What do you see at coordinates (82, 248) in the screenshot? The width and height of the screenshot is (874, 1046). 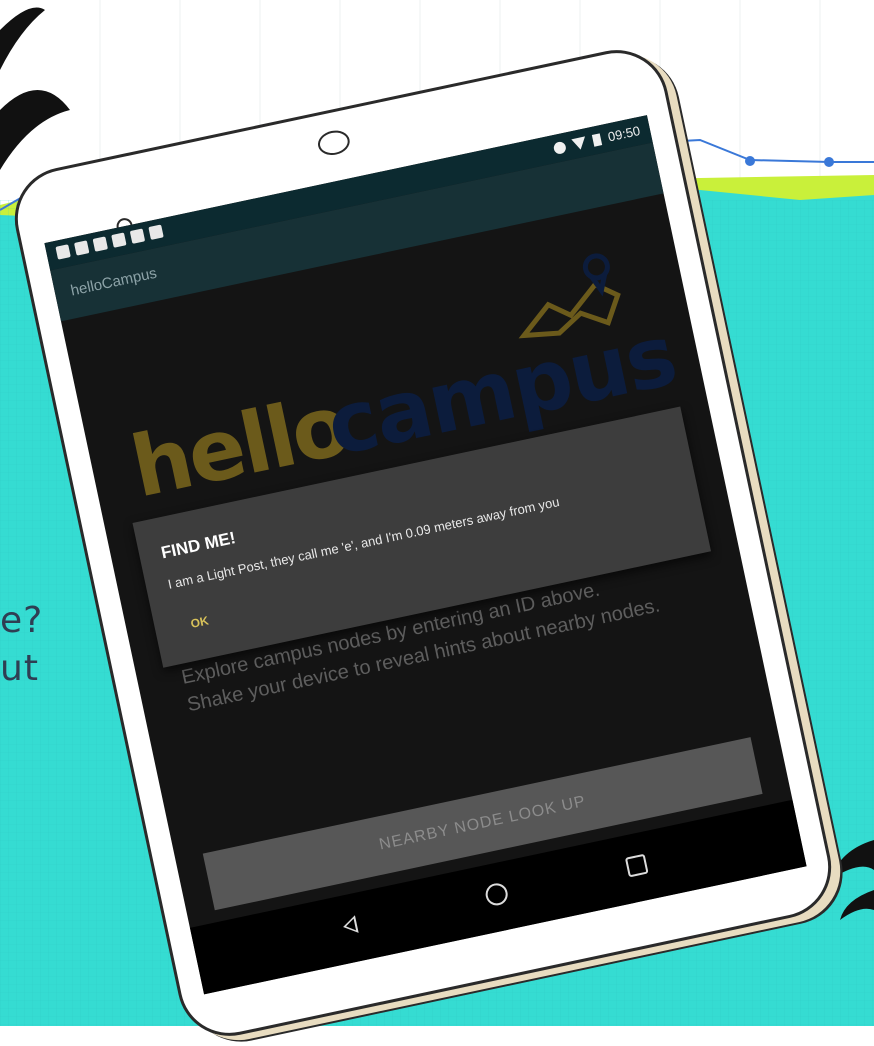 I see `face-icon` at bounding box center [82, 248].